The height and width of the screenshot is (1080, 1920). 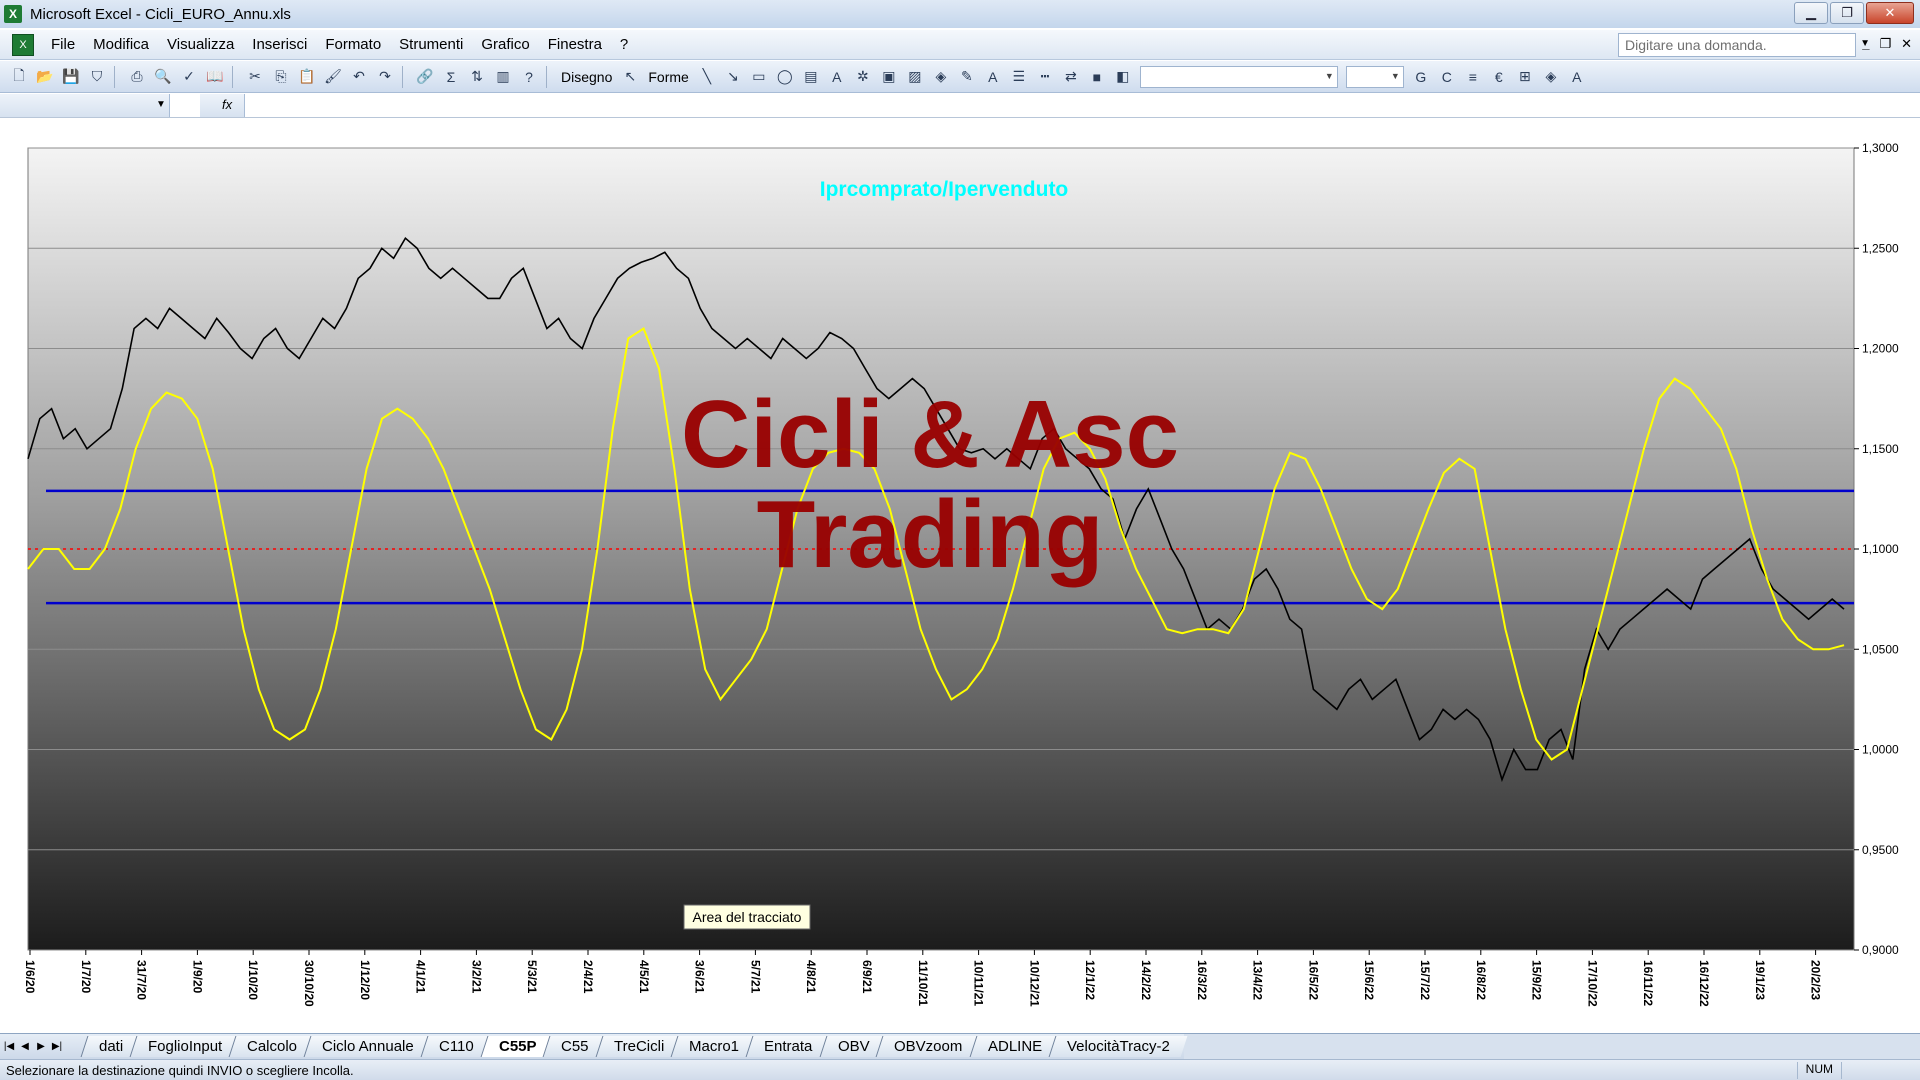 I want to click on textbox-icon: ▤, so click(x=811, y=77).